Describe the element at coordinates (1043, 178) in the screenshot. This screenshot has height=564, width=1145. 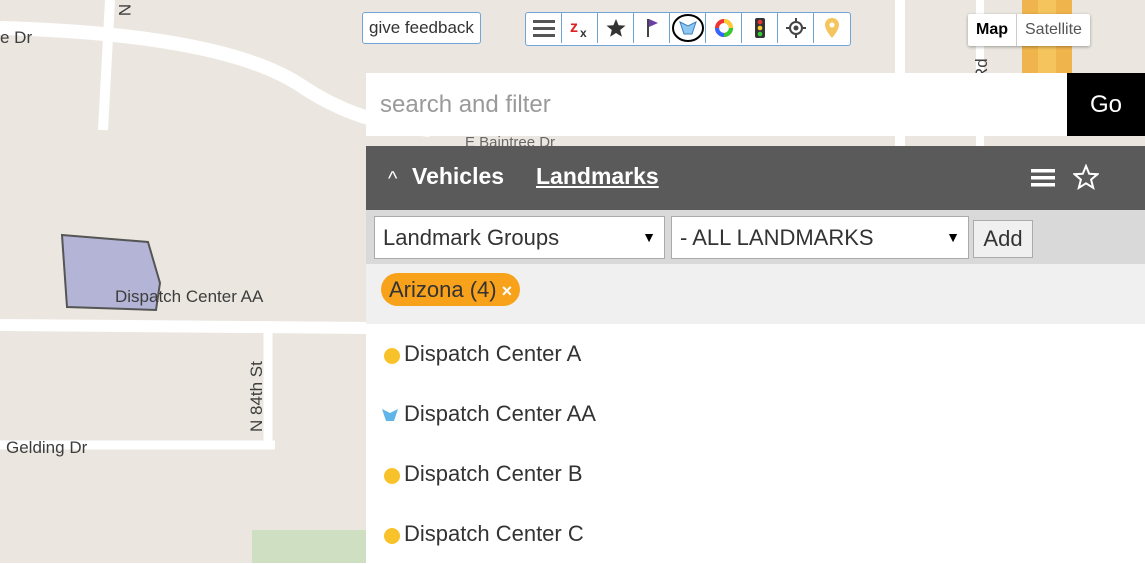
I see `panel-menu-icon` at that location.